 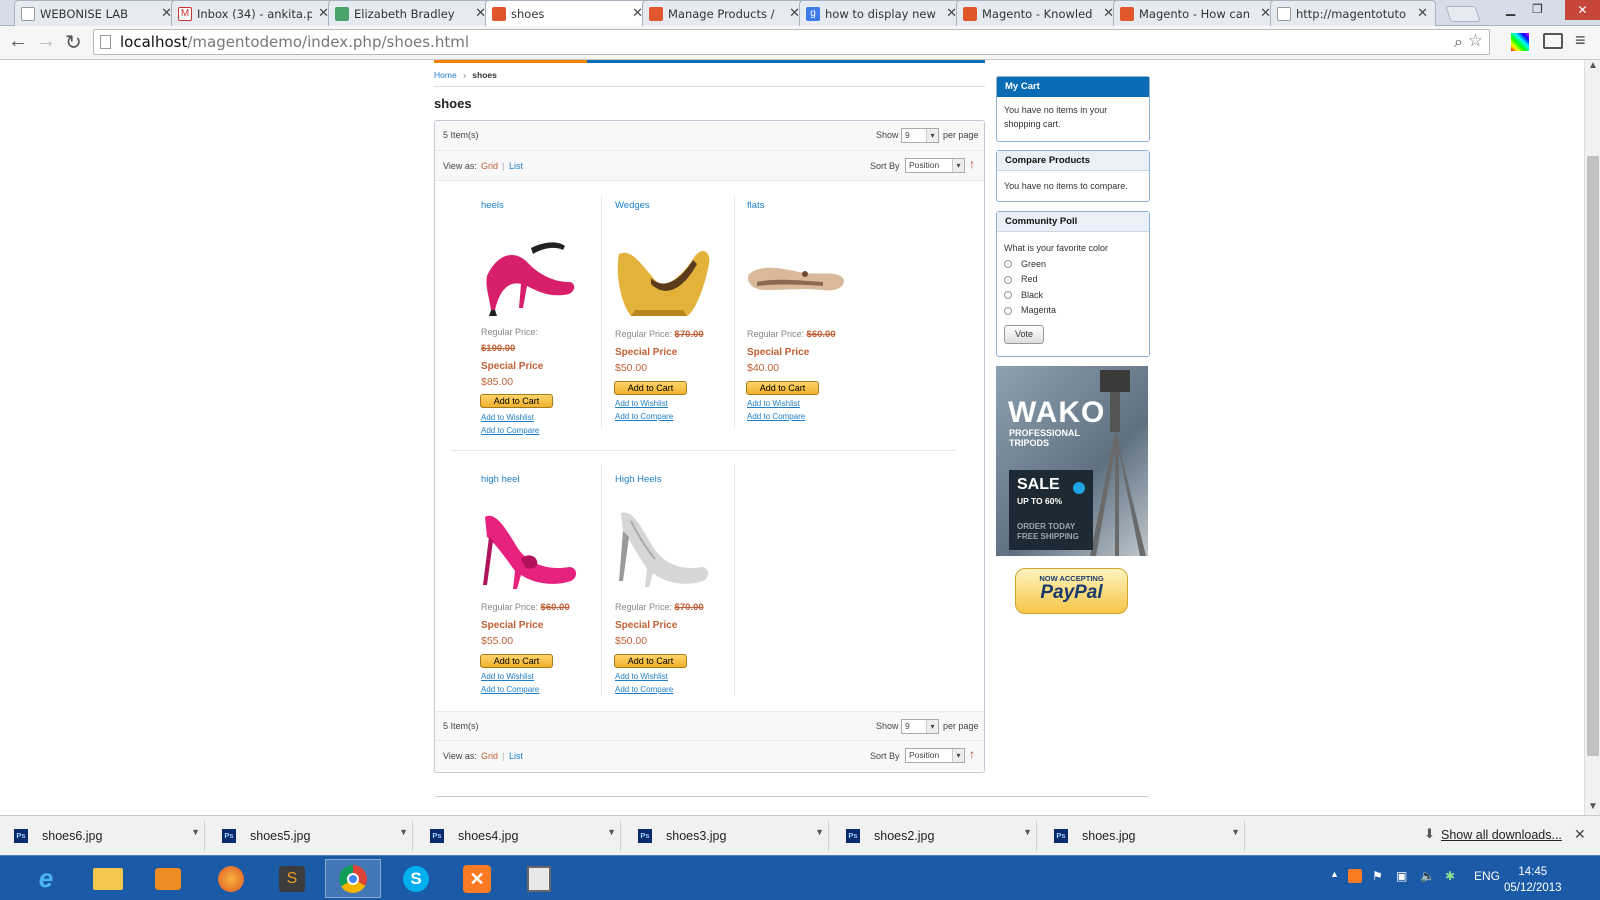 I want to click on poll-option: Black, so click(x=1073, y=296).